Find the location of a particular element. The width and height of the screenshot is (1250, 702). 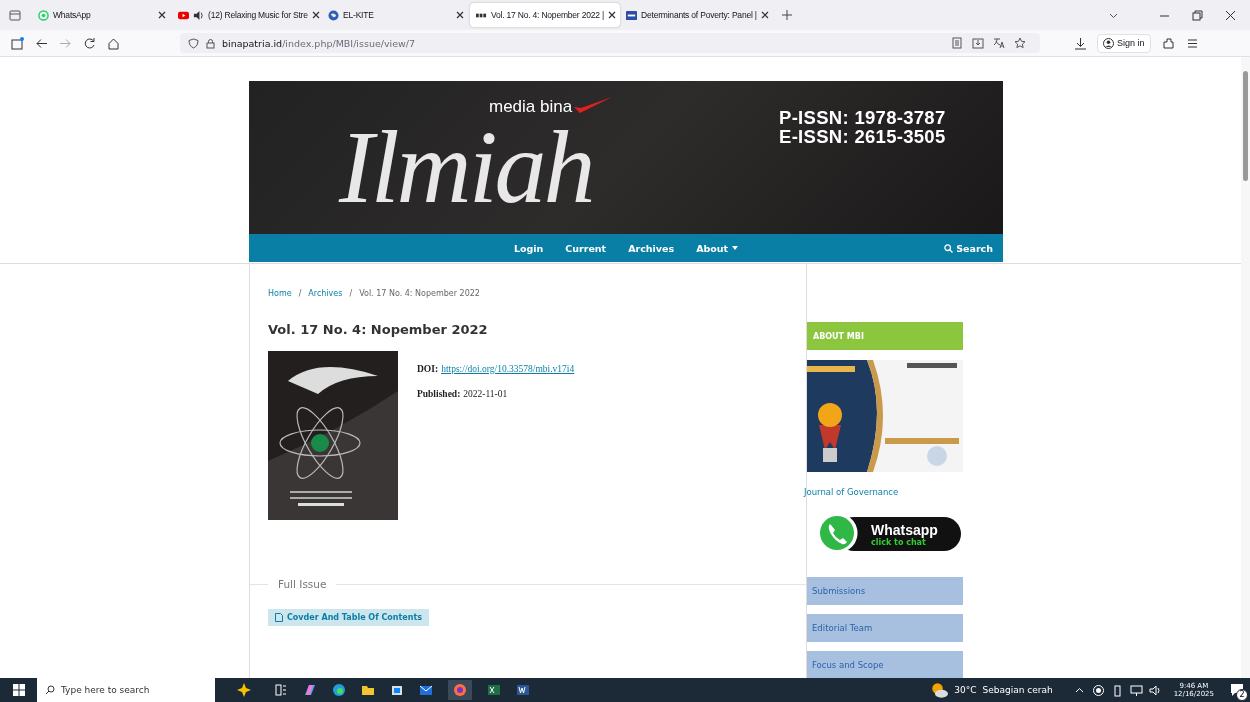

sidebar-icon is located at coordinates (17, 43).